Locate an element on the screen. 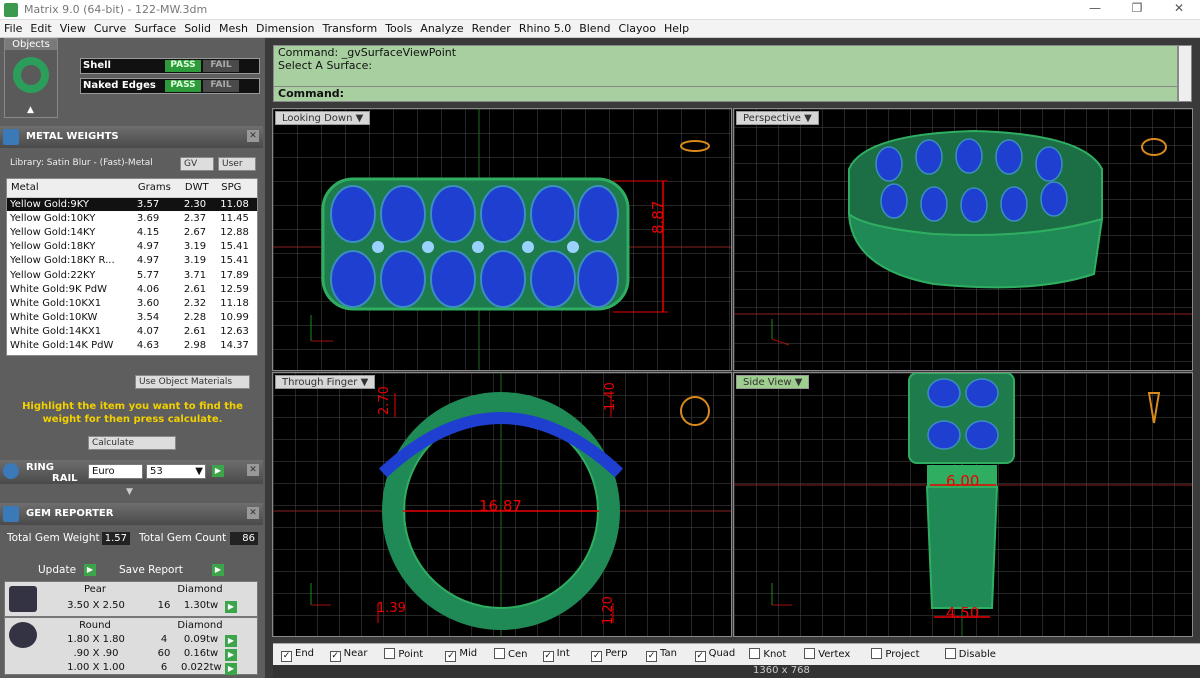 The width and height of the screenshot is (1200, 678). gem-group-pear: Pear Diamond 3.50 X 2.50 16 1.30tw ▶ is located at coordinates (131, 599).